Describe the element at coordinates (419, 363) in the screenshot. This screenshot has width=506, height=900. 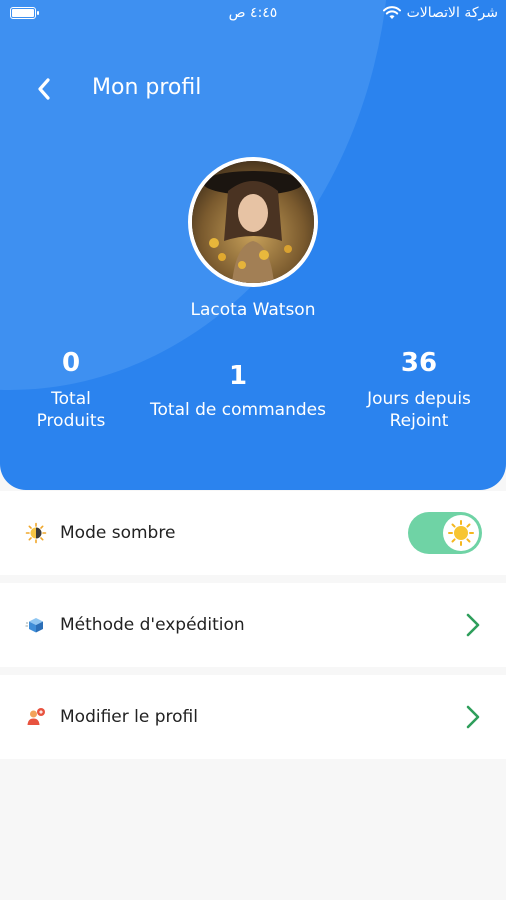
I see `stat-value: 36` at that location.